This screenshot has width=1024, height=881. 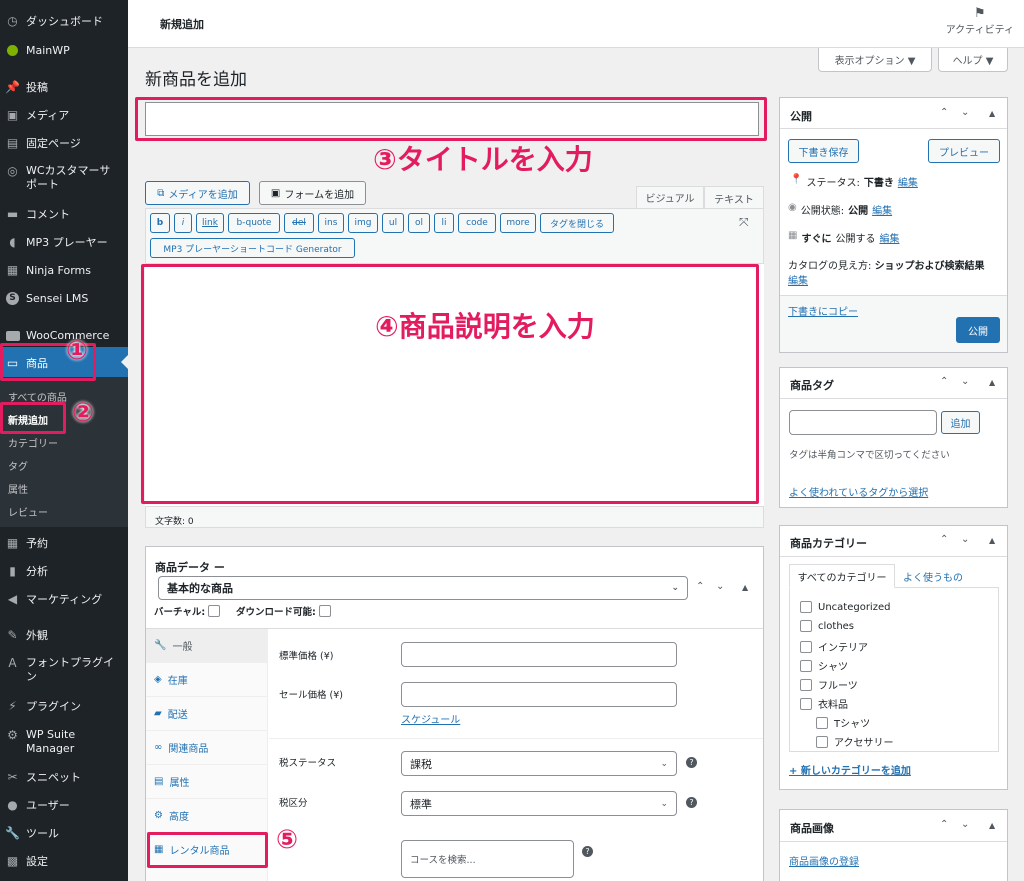 I want to click on sidebar-item-settings: ▩ 設定, so click(x=64, y=861).